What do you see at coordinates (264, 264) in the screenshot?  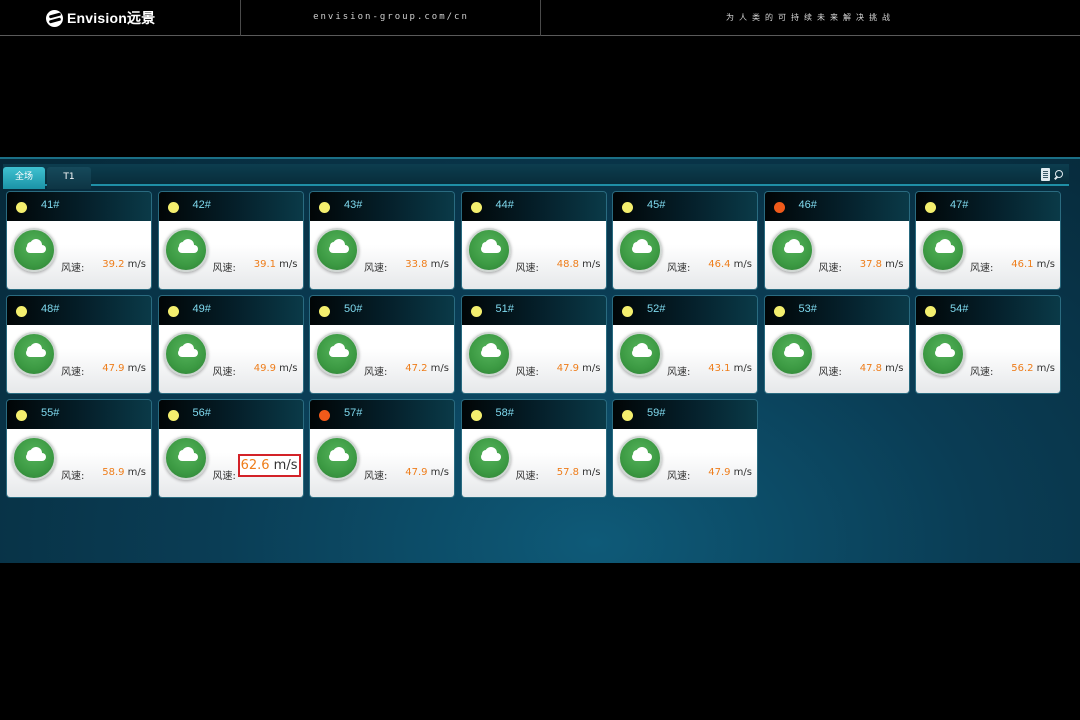 I see `wind-speed-value: 39.1` at bounding box center [264, 264].